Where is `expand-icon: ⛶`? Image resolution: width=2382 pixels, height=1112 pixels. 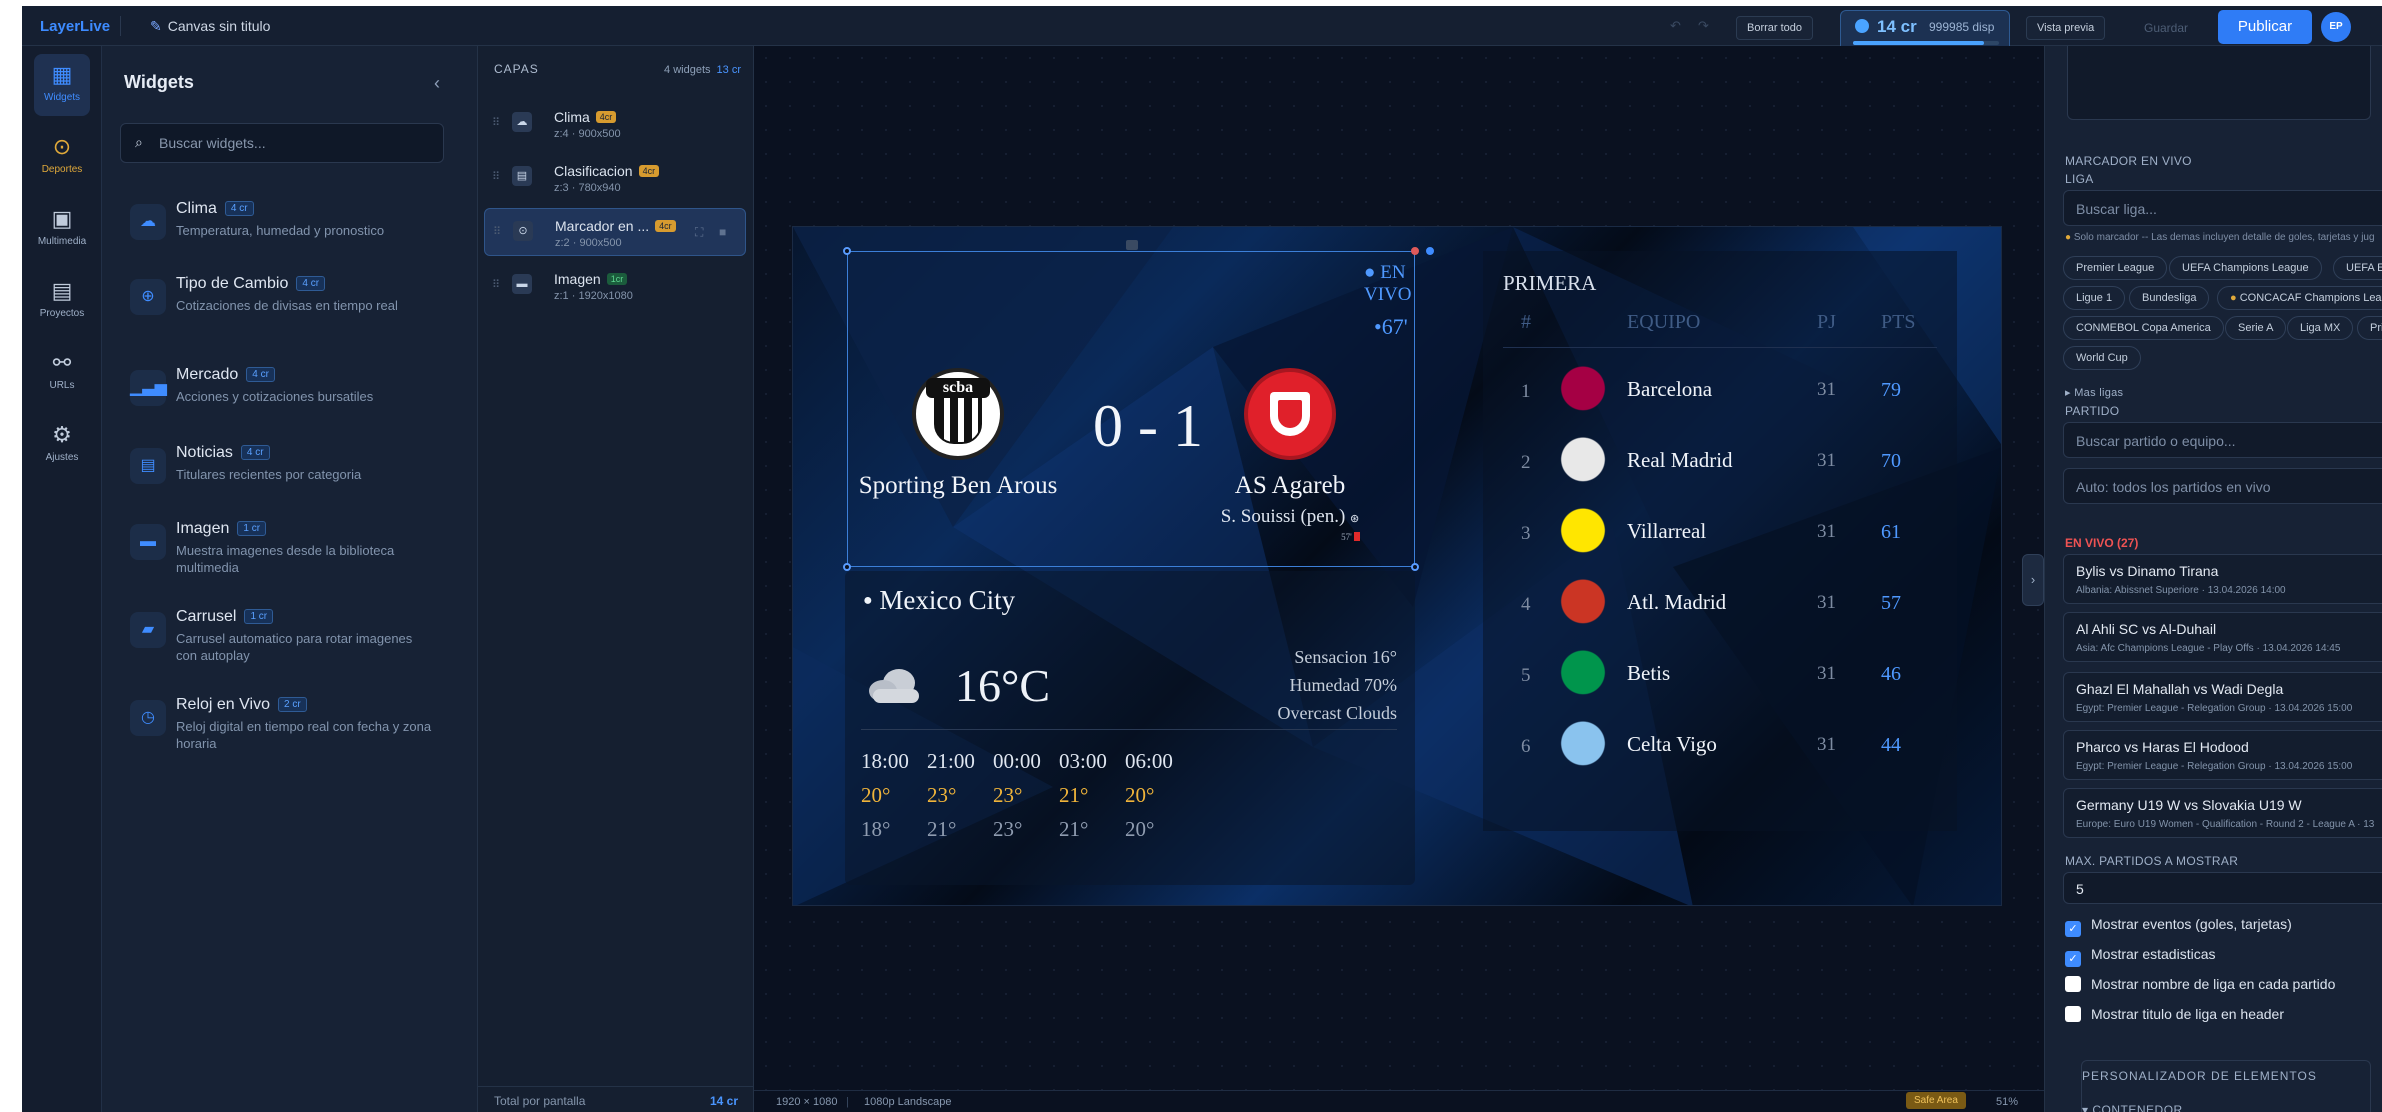
expand-icon: ⛶ is located at coordinates (699, 232).